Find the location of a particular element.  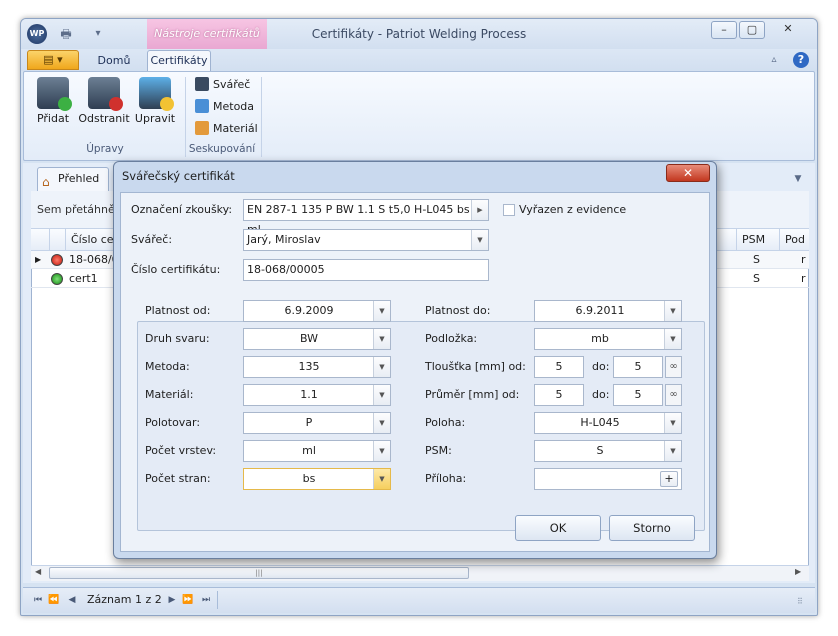

file-menu-button: ▤ ▾ is located at coordinates (53, 60).